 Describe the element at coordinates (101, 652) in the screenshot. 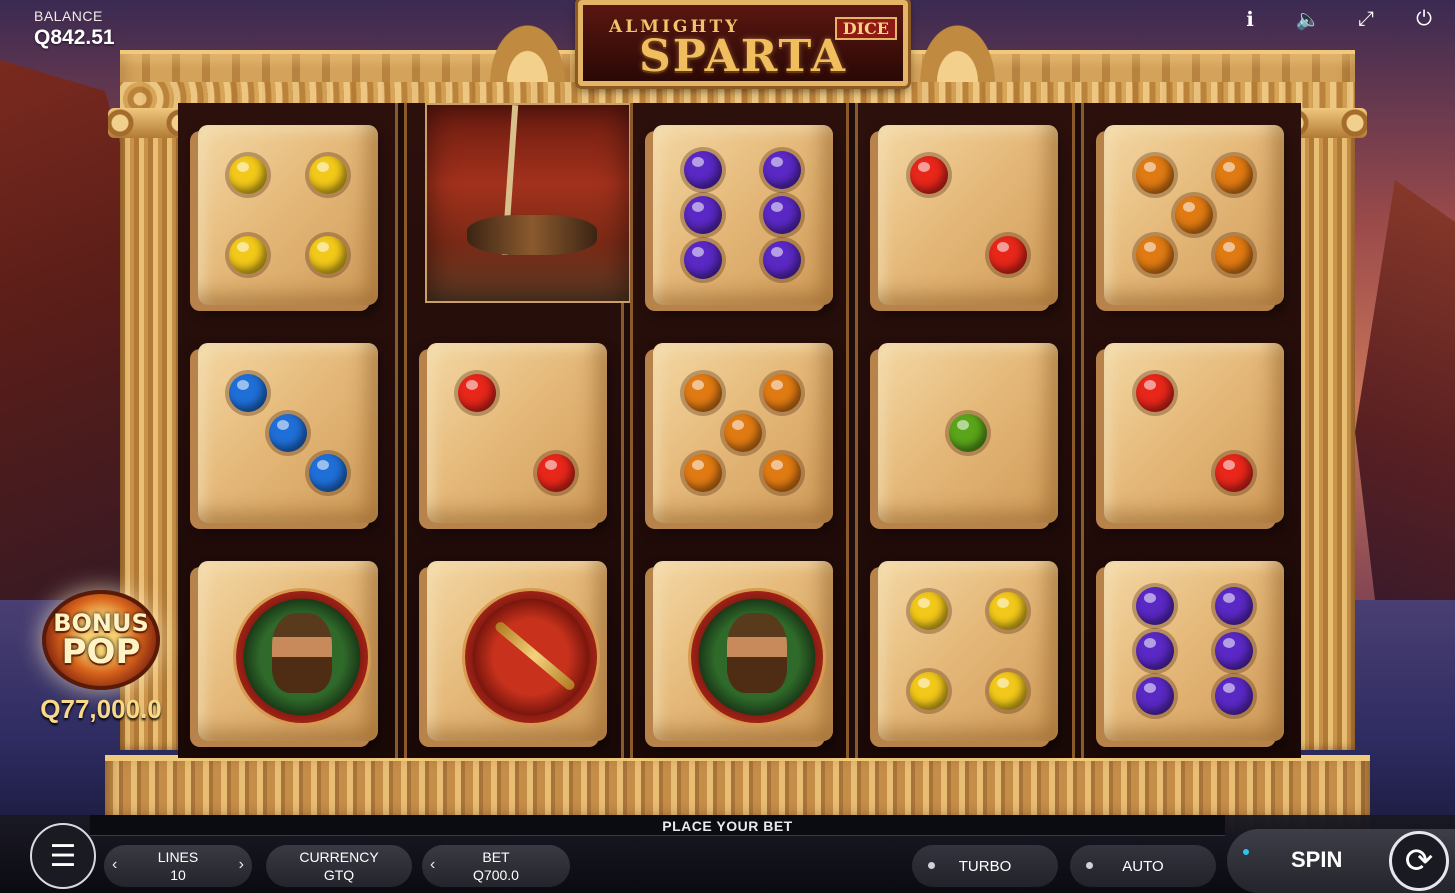

I see `bonus-pop-line2: POP` at that location.